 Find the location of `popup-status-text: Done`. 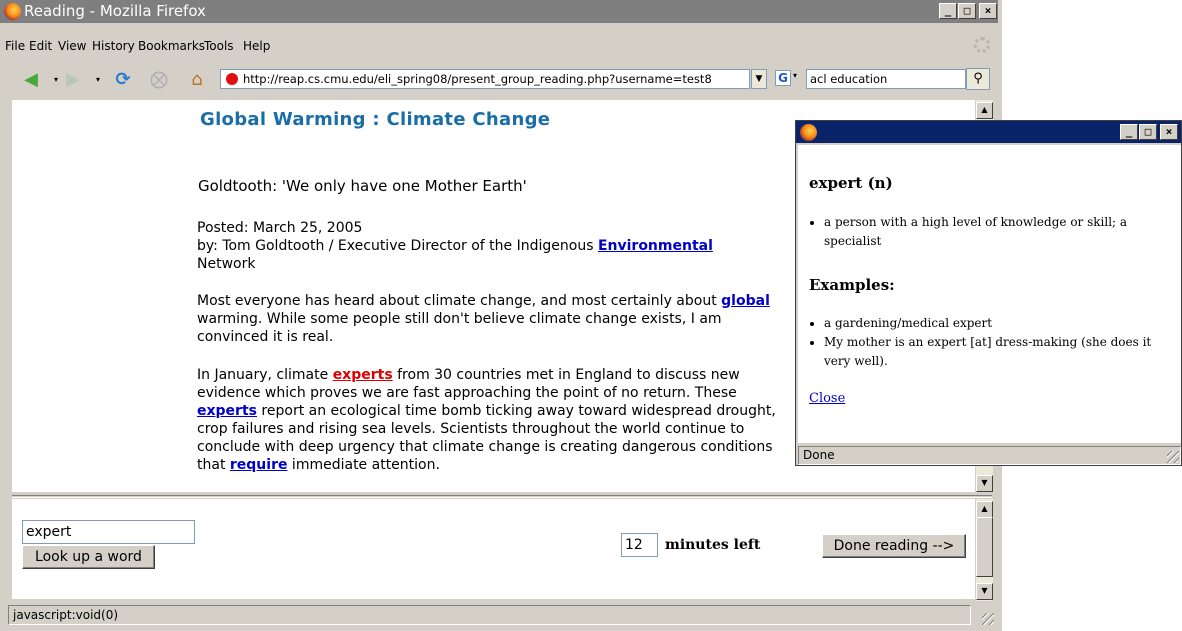

popup-status-text: Done is located at coordinates (819, 455).